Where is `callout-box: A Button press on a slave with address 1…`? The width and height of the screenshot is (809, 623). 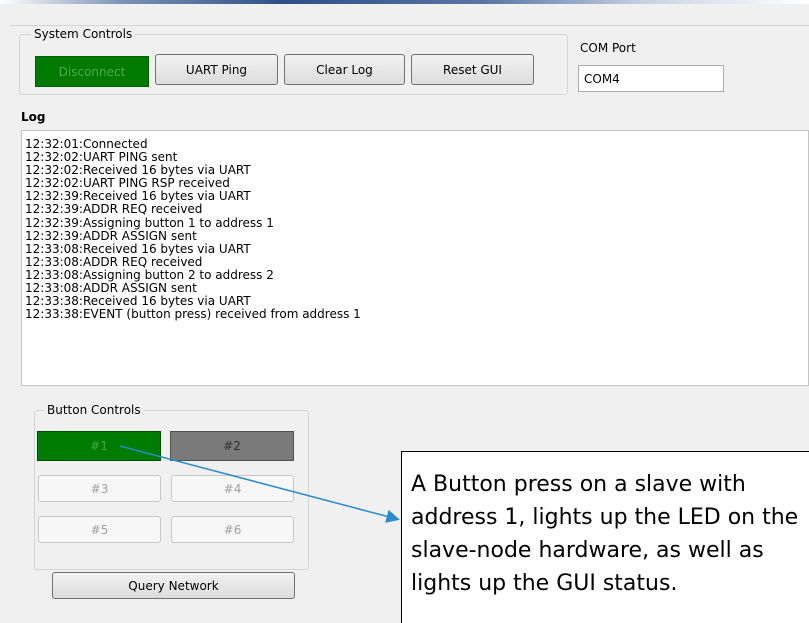
callout-box: A Button press on a slave with address 1… is located at coordinates (605, 537).